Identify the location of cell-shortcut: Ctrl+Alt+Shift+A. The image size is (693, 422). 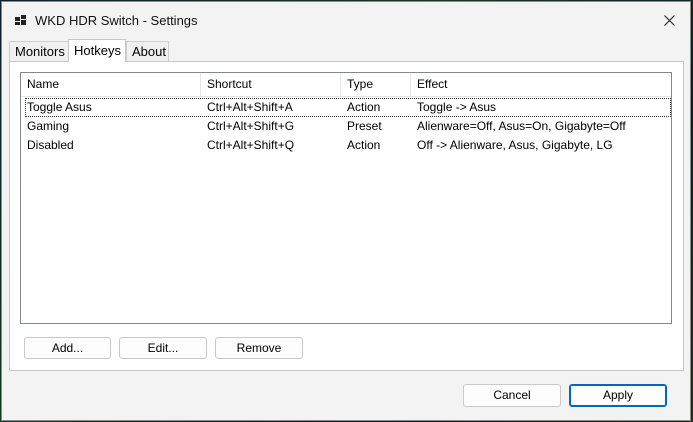
(250, 107).